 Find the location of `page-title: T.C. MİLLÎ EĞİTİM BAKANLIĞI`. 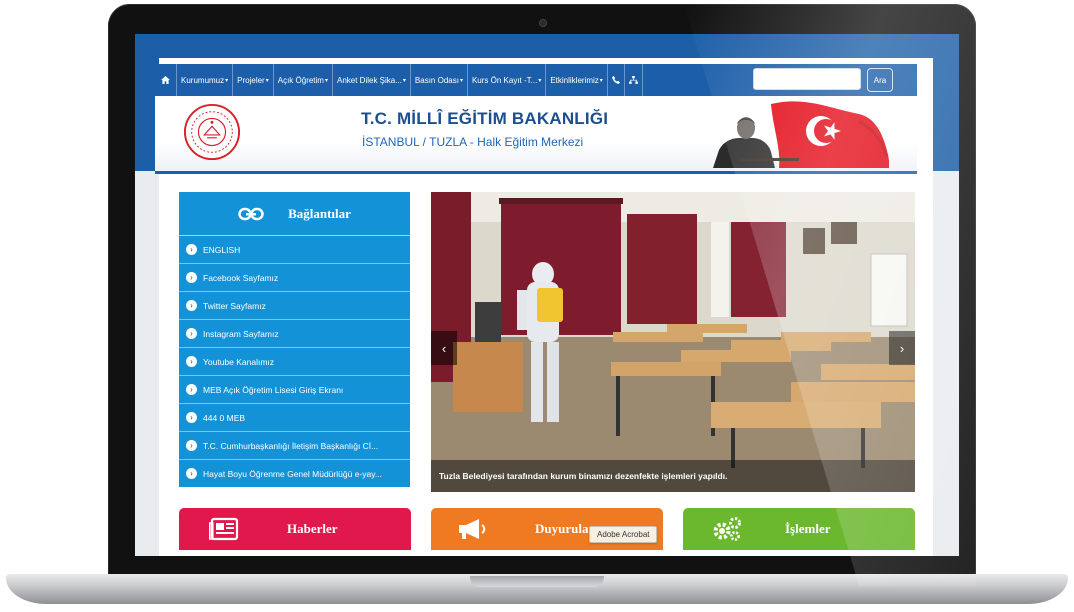

page-title: T.C. MİLLÎ EĞİTİM BAKANLIĞI is located at coordinates (485, 118).